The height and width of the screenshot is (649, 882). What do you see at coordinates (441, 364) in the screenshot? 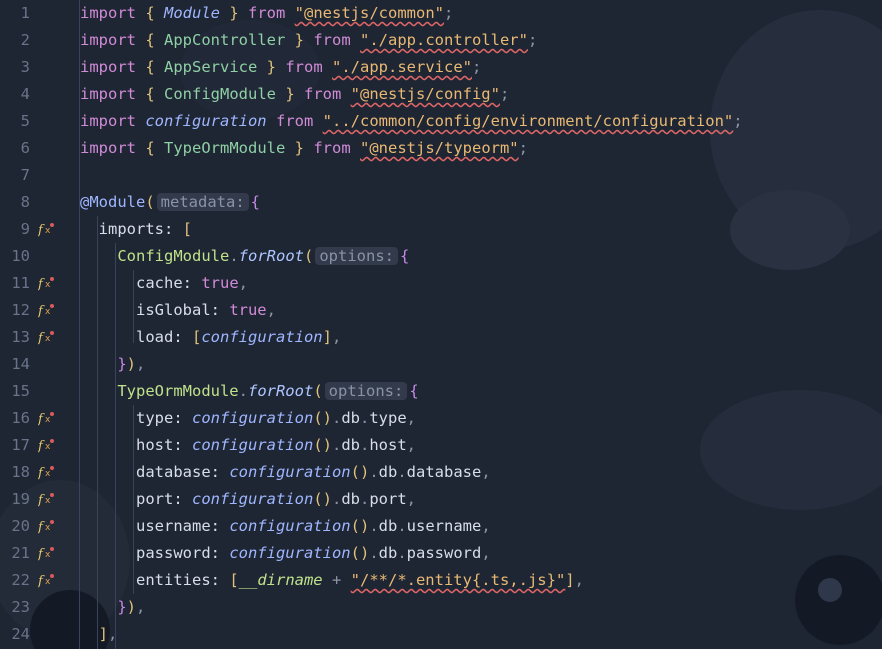
I see `code-line: 14 }),` at bounding box center [441, 364].